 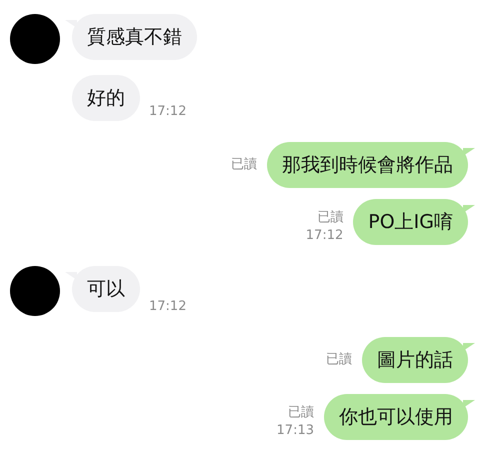 What do you see at coordinates (410, 222) in the screenshot?
I see `sent-message-bubble: PO上IG唷` at bounding box center [410, 222].